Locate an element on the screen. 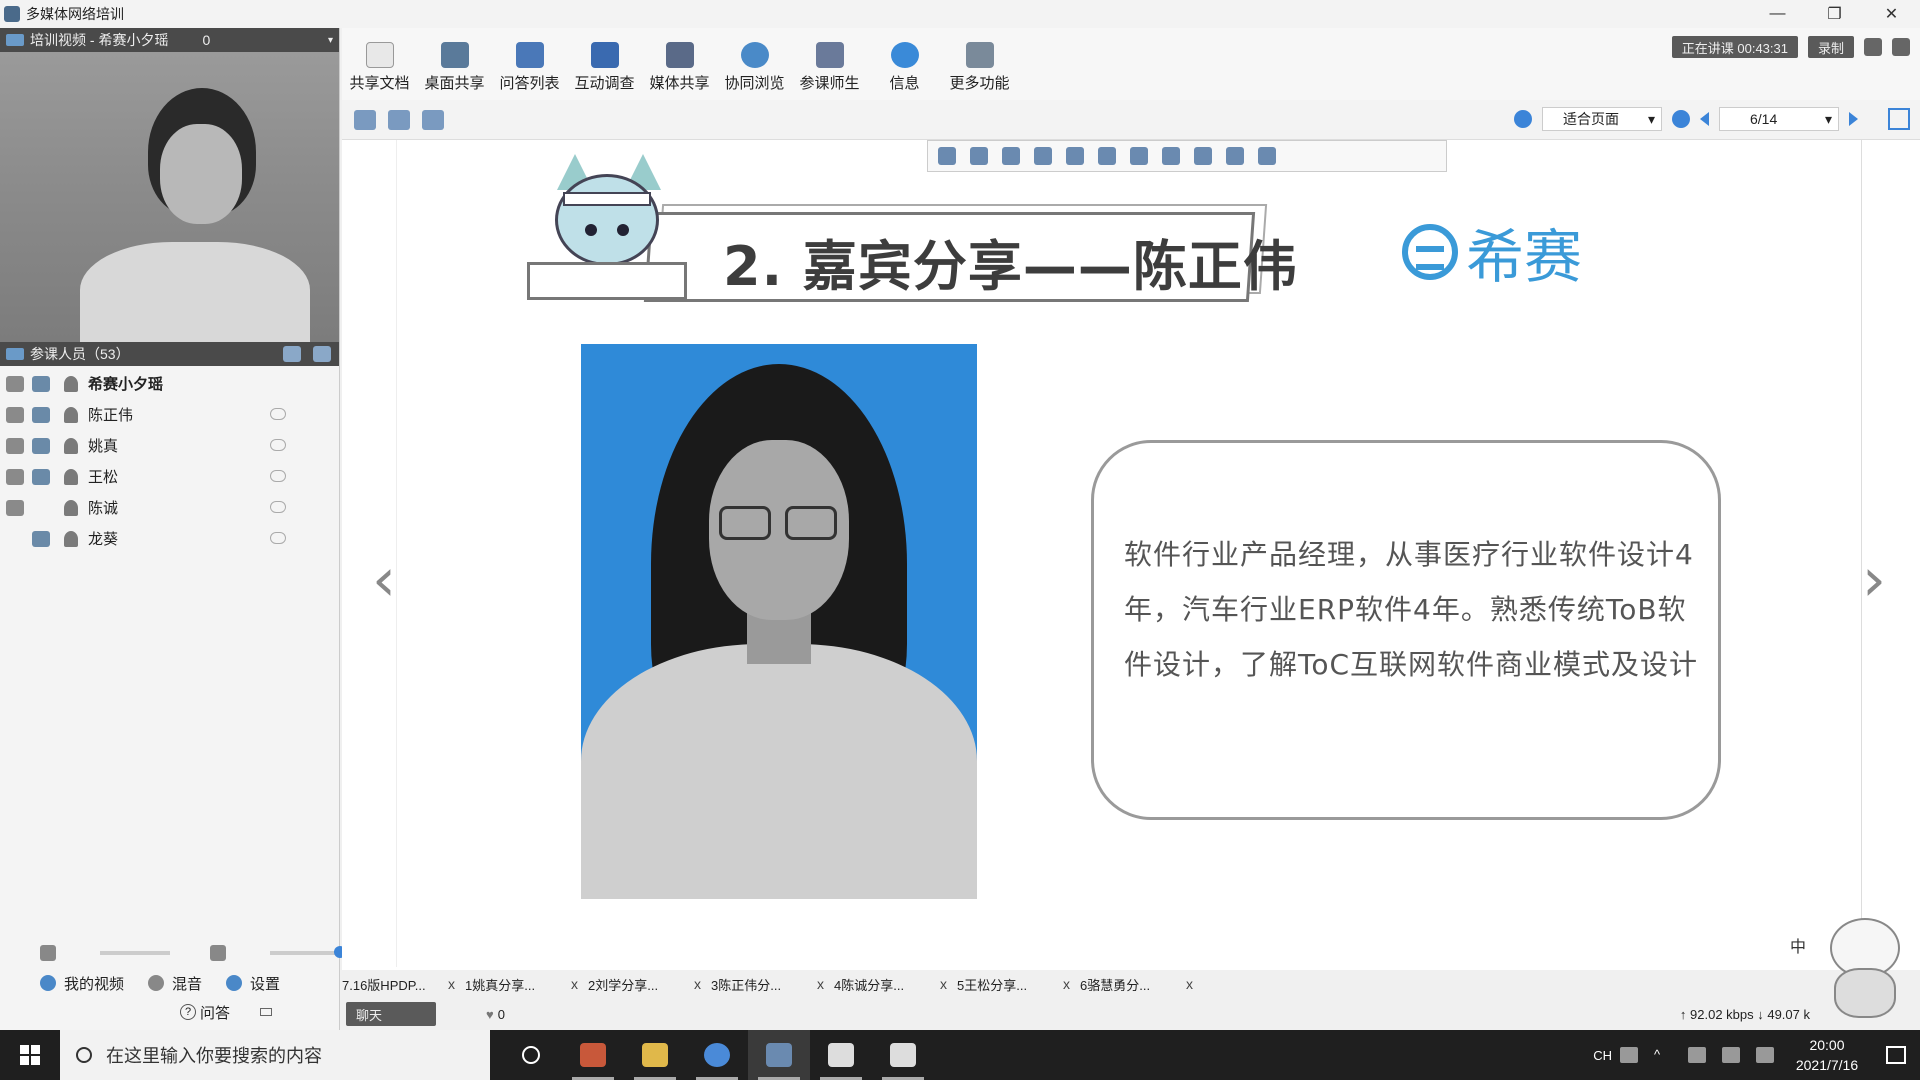 The image size is (1920, 1080). add-page-icon is located at coordinates (399, 119).